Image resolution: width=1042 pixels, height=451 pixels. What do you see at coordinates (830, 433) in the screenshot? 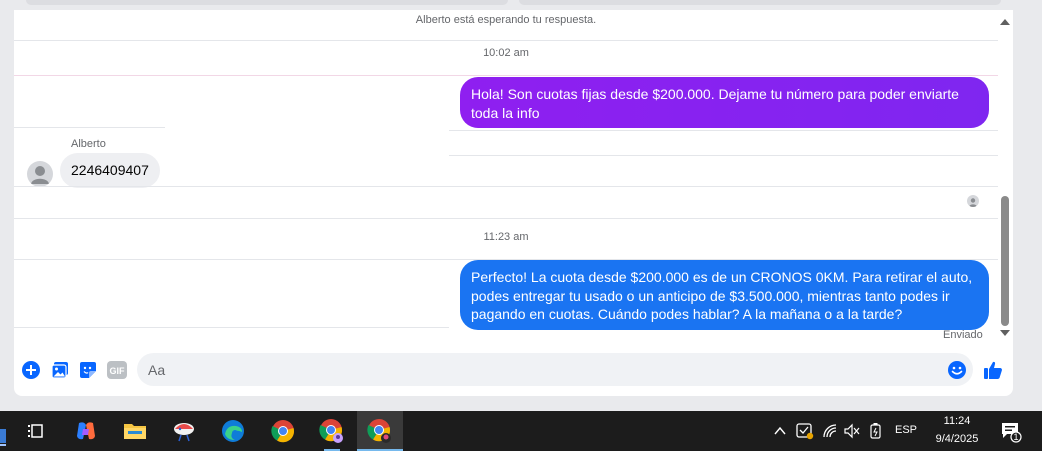
I see `wifi-icon` at bounding box center [830, 433].